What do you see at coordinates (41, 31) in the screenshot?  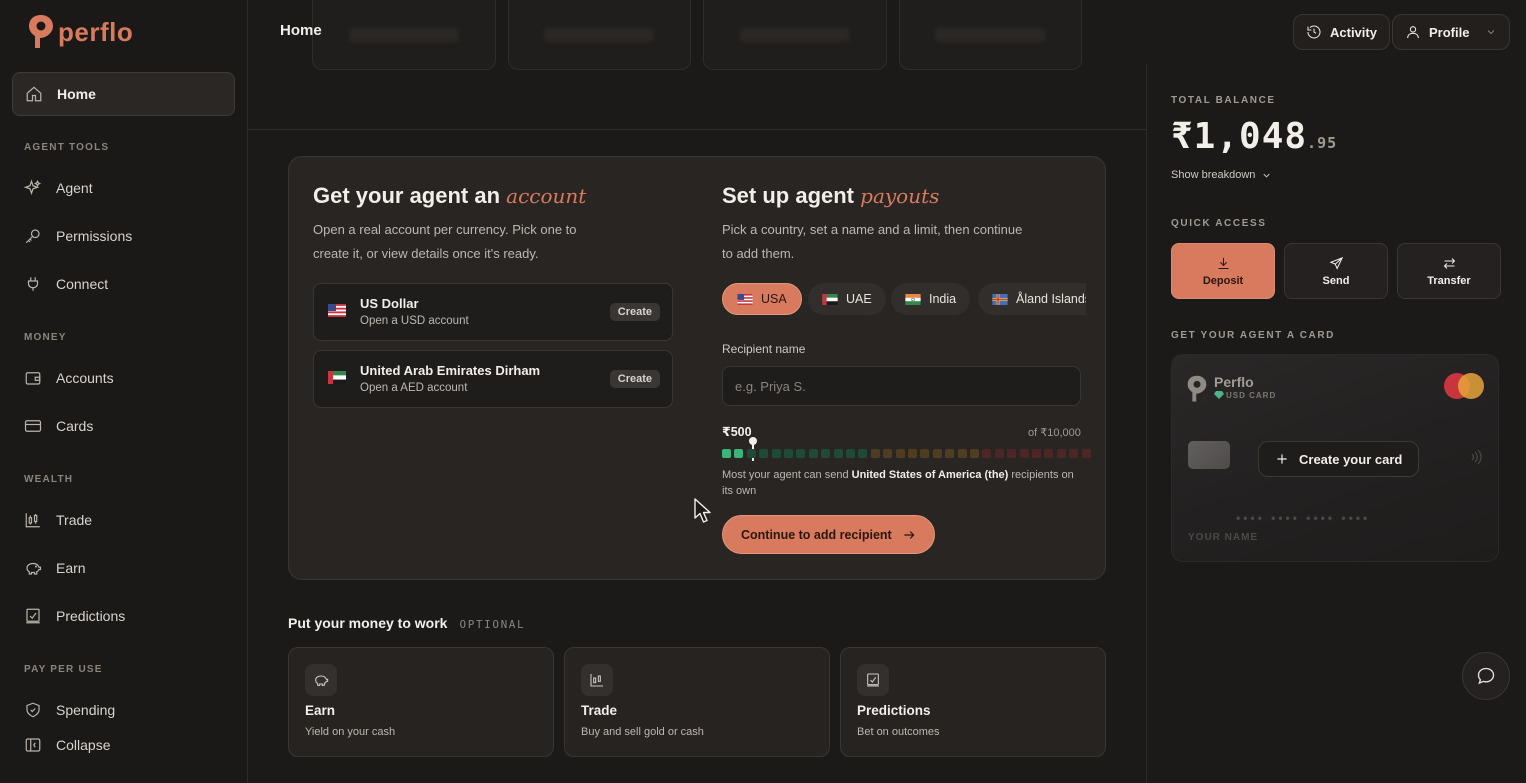 I see `perflo-logo-icon` at bounding box center [41, 31].